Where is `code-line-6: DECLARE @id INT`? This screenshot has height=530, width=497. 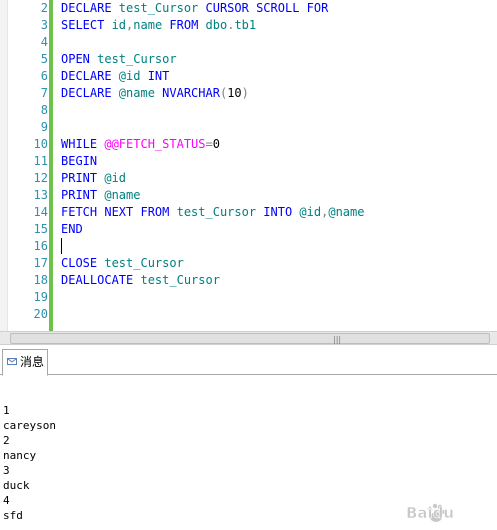 code-line-6: DECLARE @id INT is located at coordinates (115, 76).